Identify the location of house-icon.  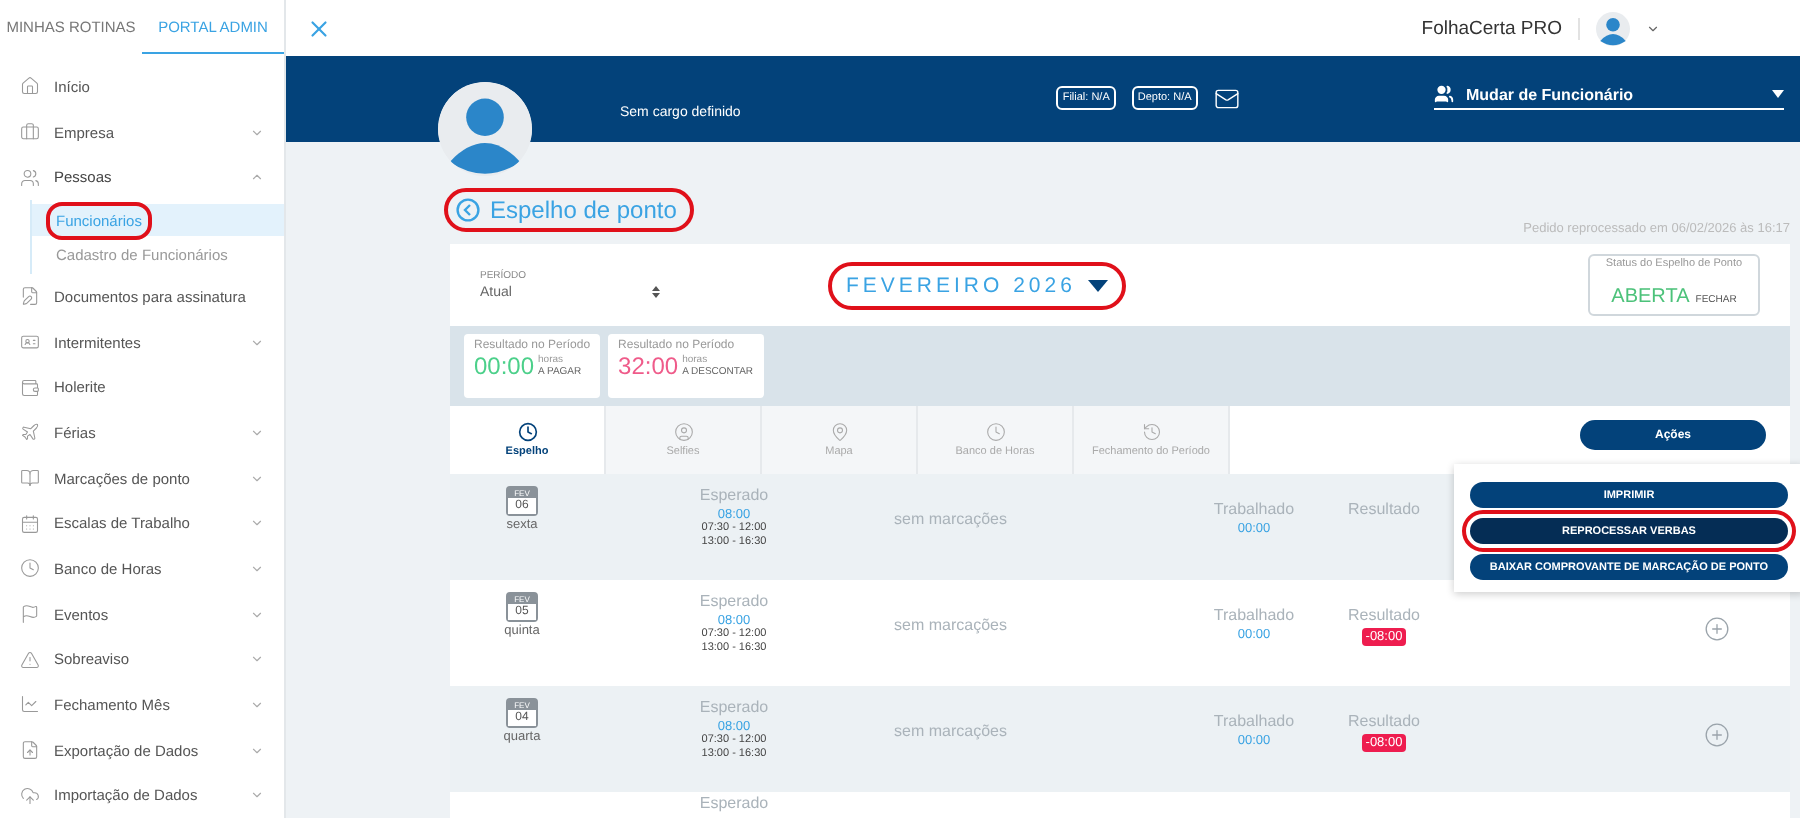
(30, 86).